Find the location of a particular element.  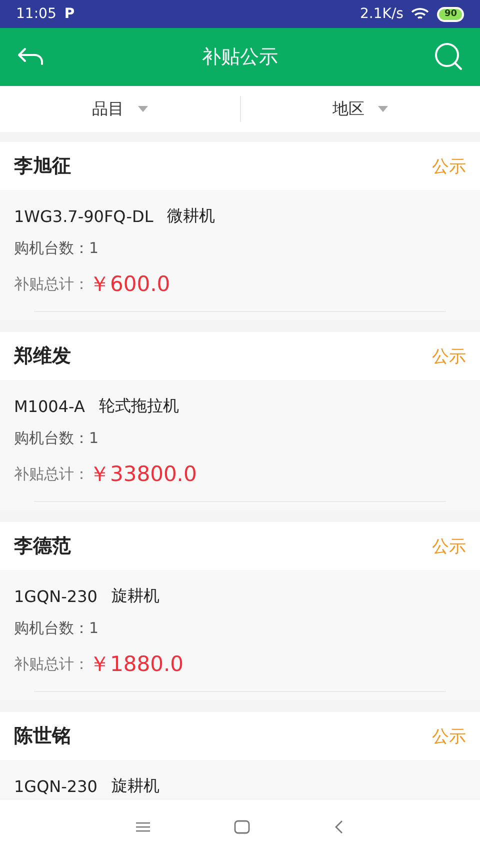

filter-dropdown: 品目 is located at coordinates (120, 109).